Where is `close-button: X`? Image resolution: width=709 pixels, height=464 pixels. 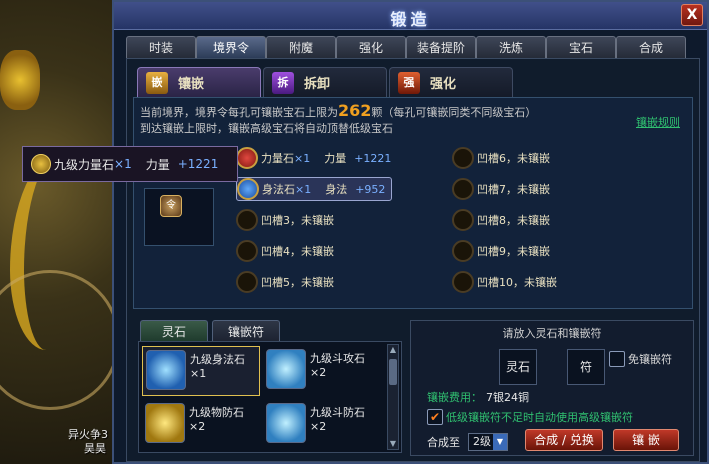
close-button: X is located at coordinates (692, 15).